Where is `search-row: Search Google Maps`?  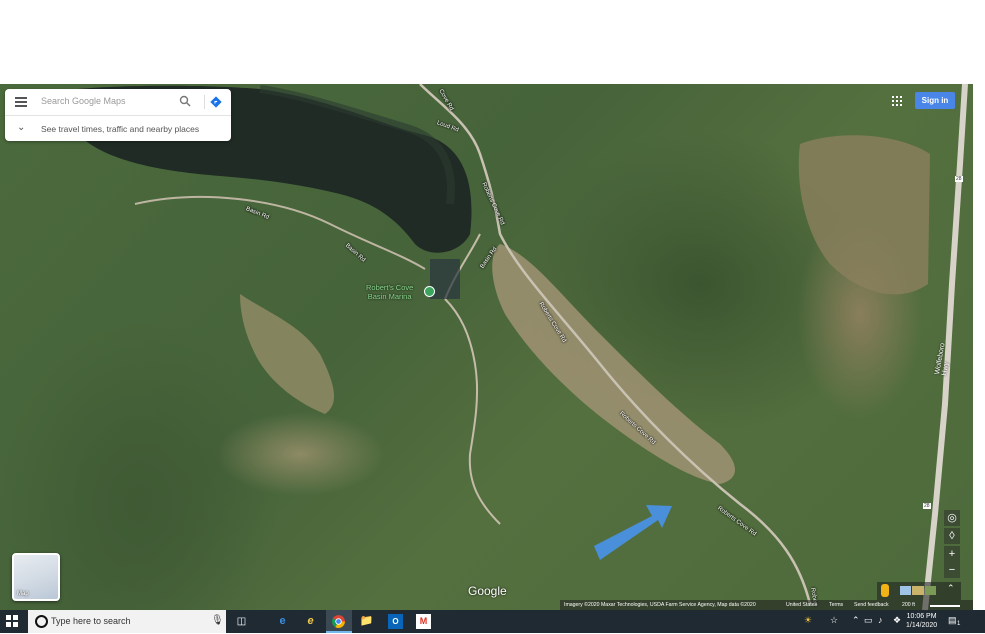 search-row: Search Google Maps is located at coordinates (118, 102).